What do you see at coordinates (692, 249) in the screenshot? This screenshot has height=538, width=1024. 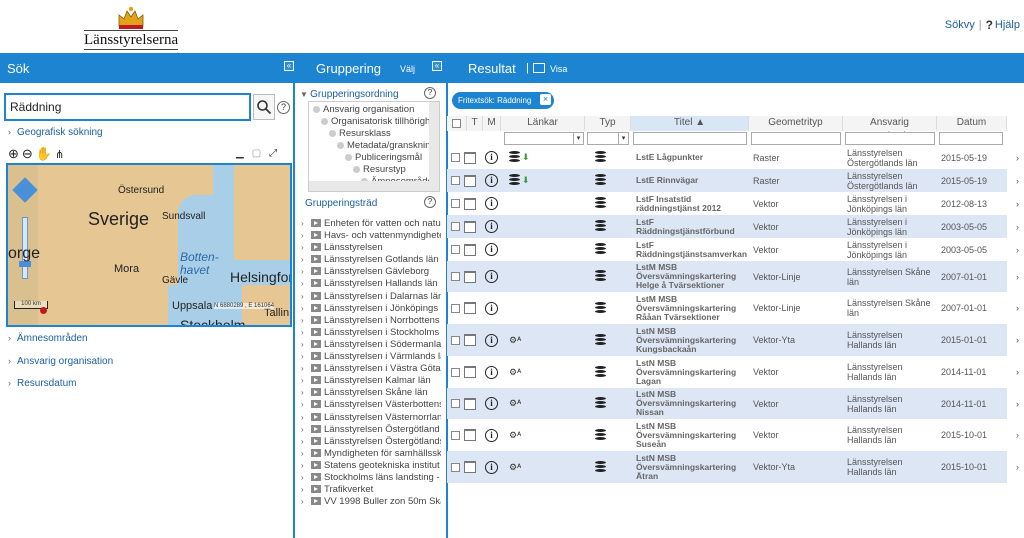 I see `row-title: LstF Räddningstjänstsamverkan` at bounding box center [692, 249].